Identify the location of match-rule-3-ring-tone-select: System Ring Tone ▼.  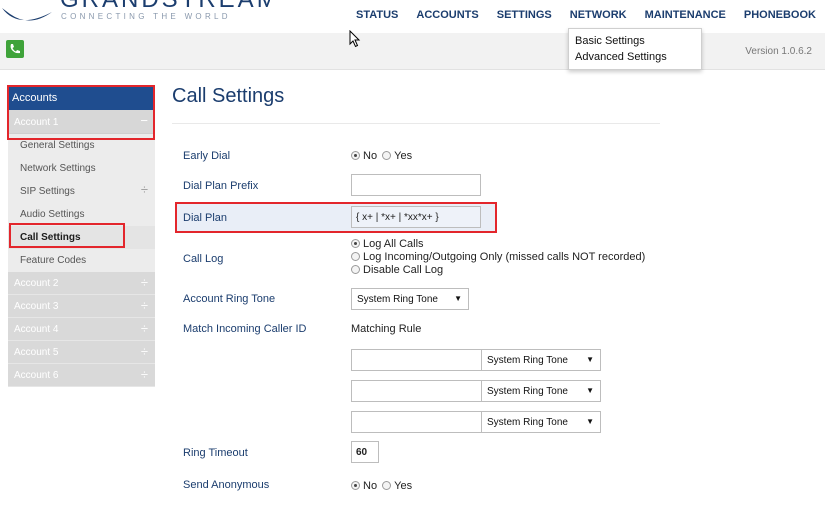
(541, 422).